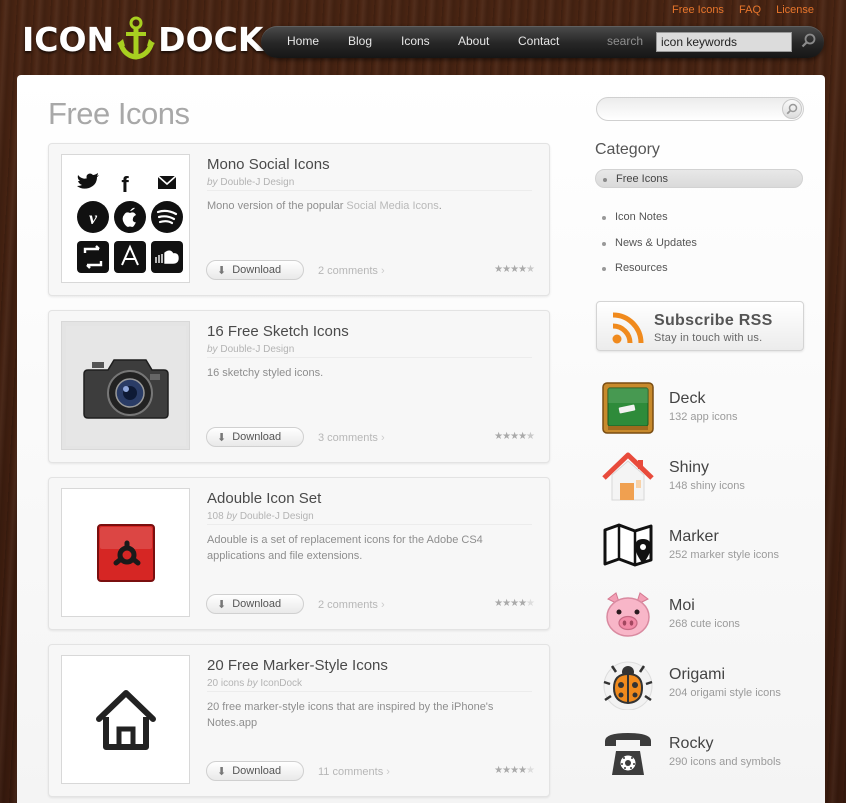 The image size is (846, 803). I want to click on set-name: Origami, so click(697, 674).